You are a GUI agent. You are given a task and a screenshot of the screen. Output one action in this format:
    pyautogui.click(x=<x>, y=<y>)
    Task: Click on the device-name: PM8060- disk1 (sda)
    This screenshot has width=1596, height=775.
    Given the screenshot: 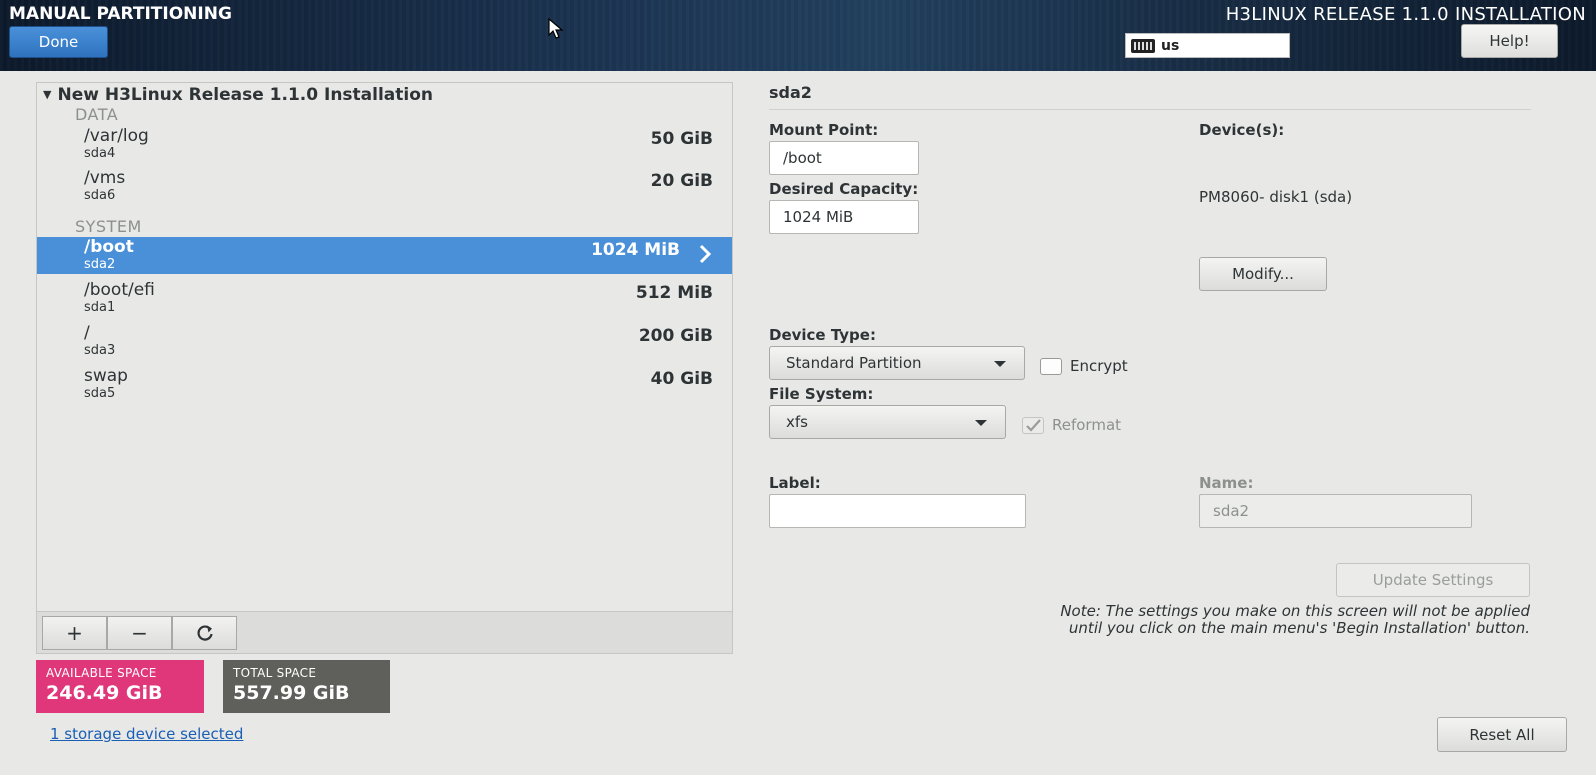 What is the action you would take?
    pyautogui.click(x=1276, y=197)
    